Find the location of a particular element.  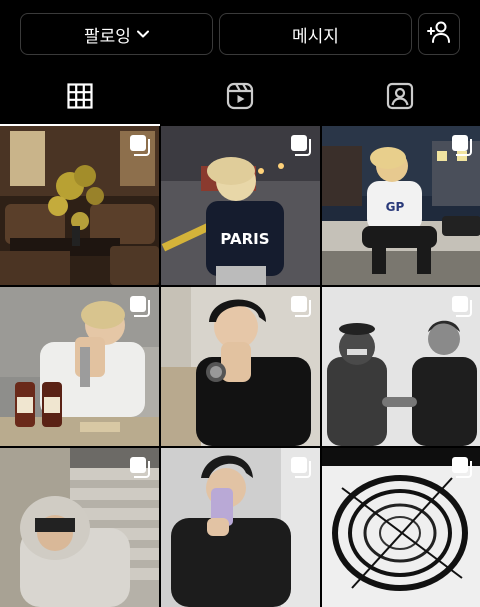

post-thumbnail: GP is located at coordinates (401, 205).